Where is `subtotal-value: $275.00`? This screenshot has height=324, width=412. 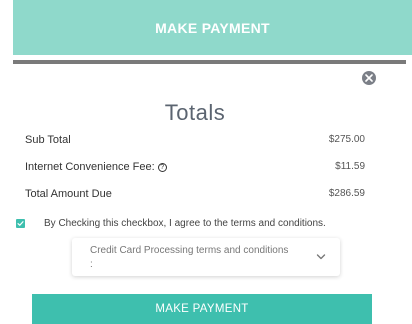
subtotal-value: $275.00 is located at coordinates (346, 139).